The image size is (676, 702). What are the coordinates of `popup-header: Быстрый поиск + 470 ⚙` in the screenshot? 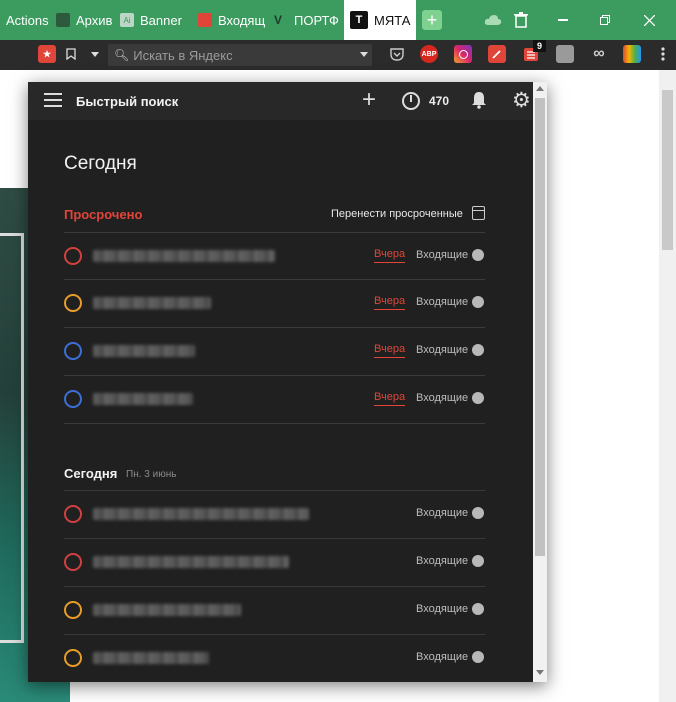 It's located at (280, 101).